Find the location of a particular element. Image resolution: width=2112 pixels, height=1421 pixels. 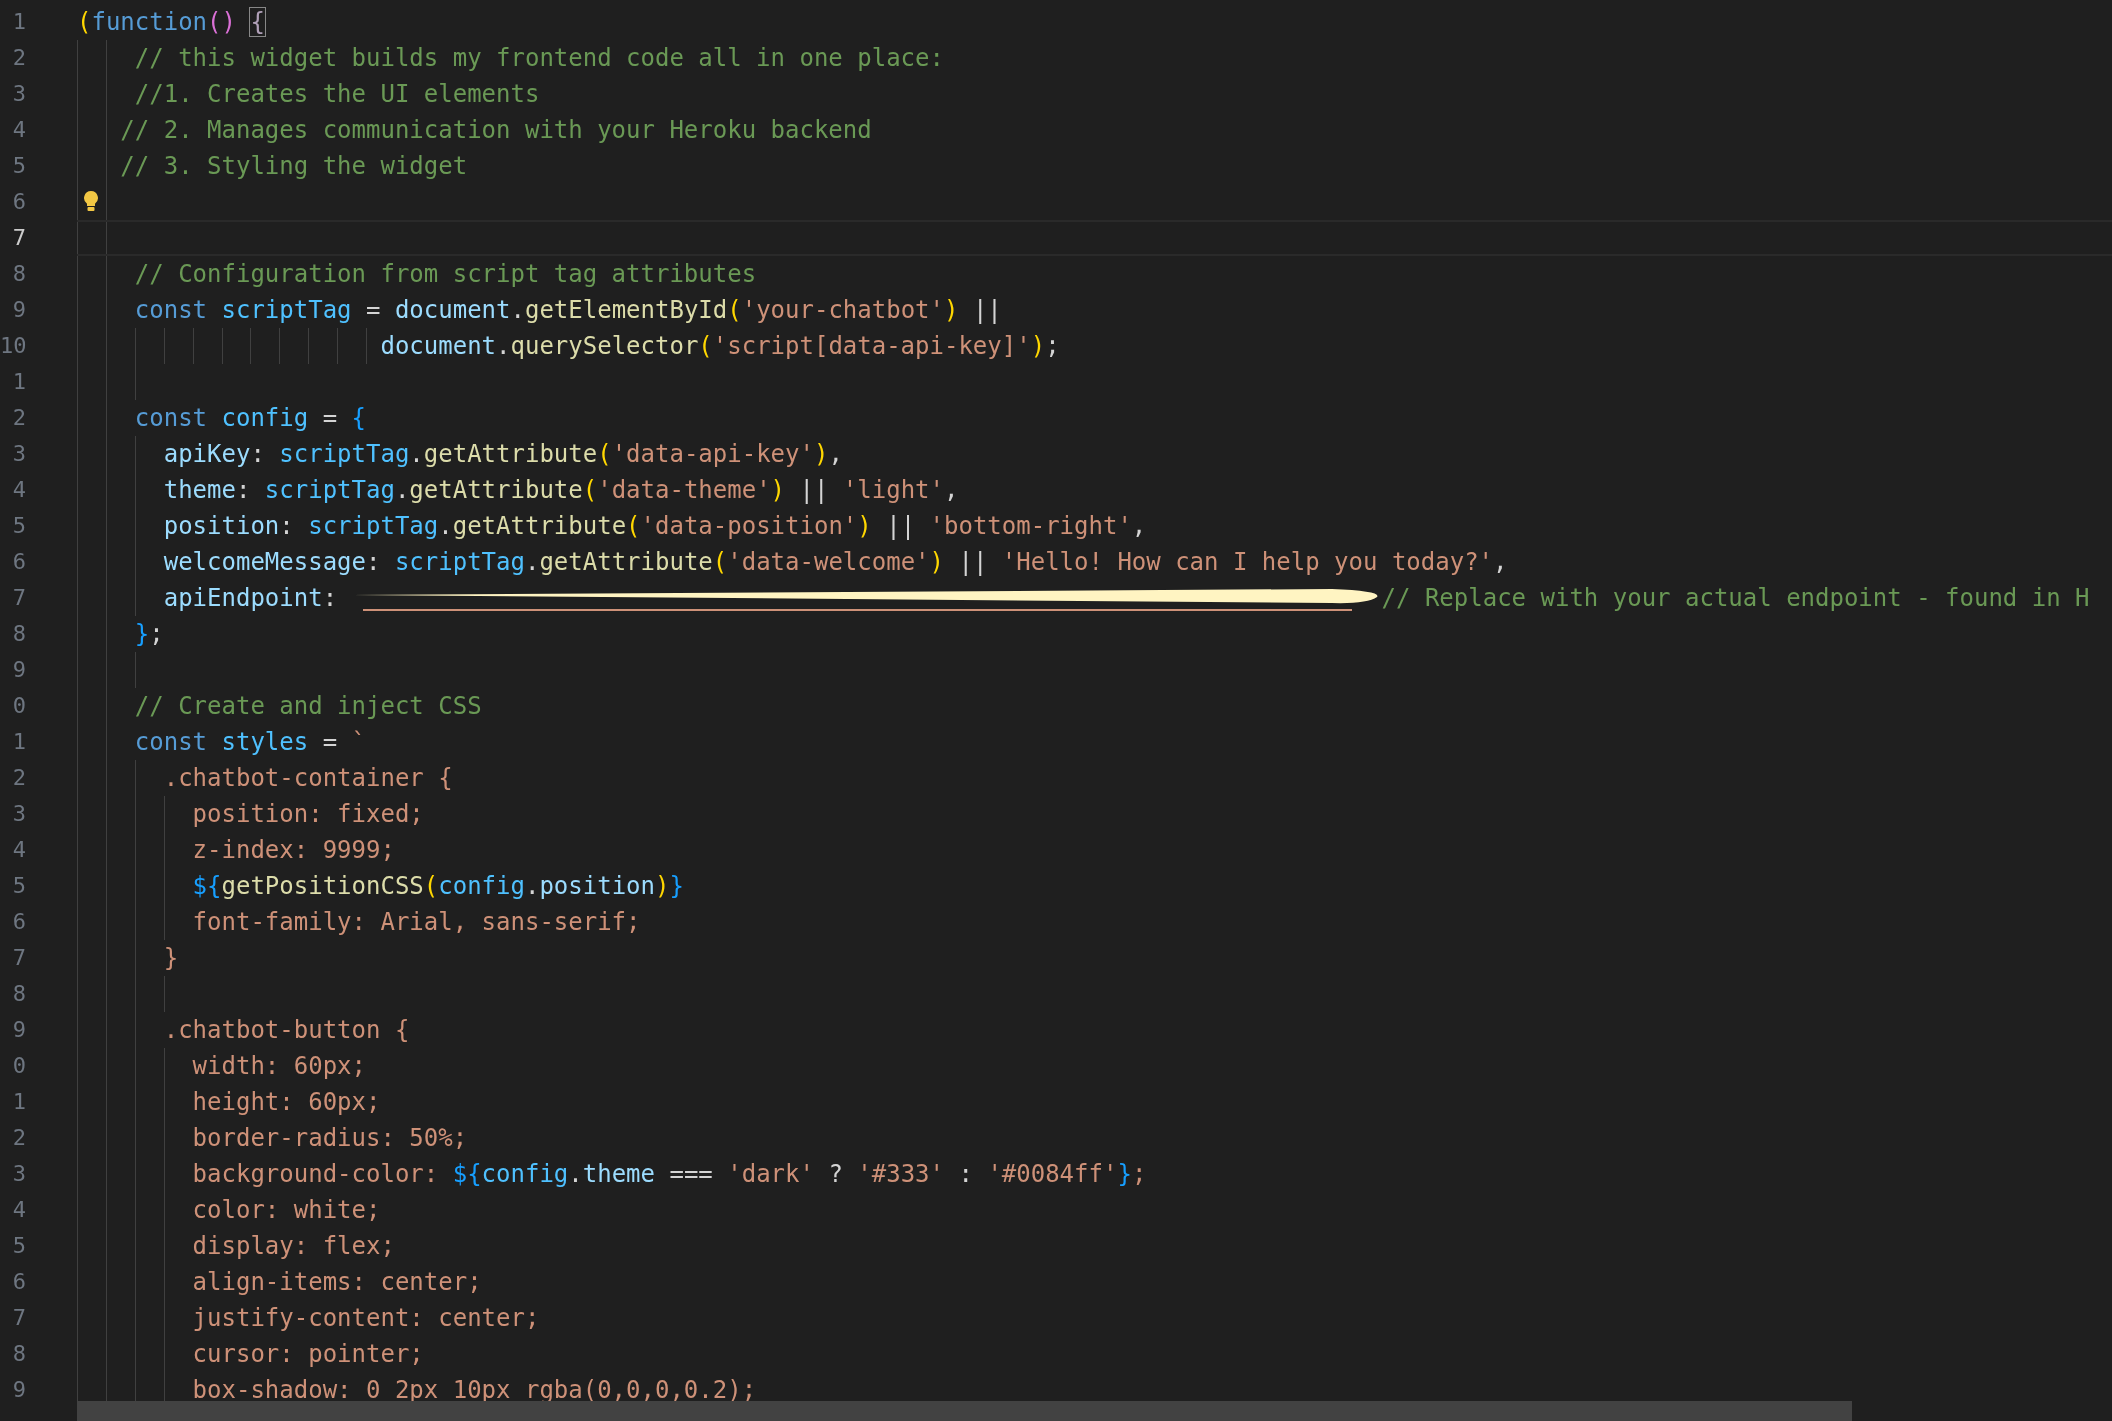

code-line: display: flex; is located at coordinates (293, 1246).